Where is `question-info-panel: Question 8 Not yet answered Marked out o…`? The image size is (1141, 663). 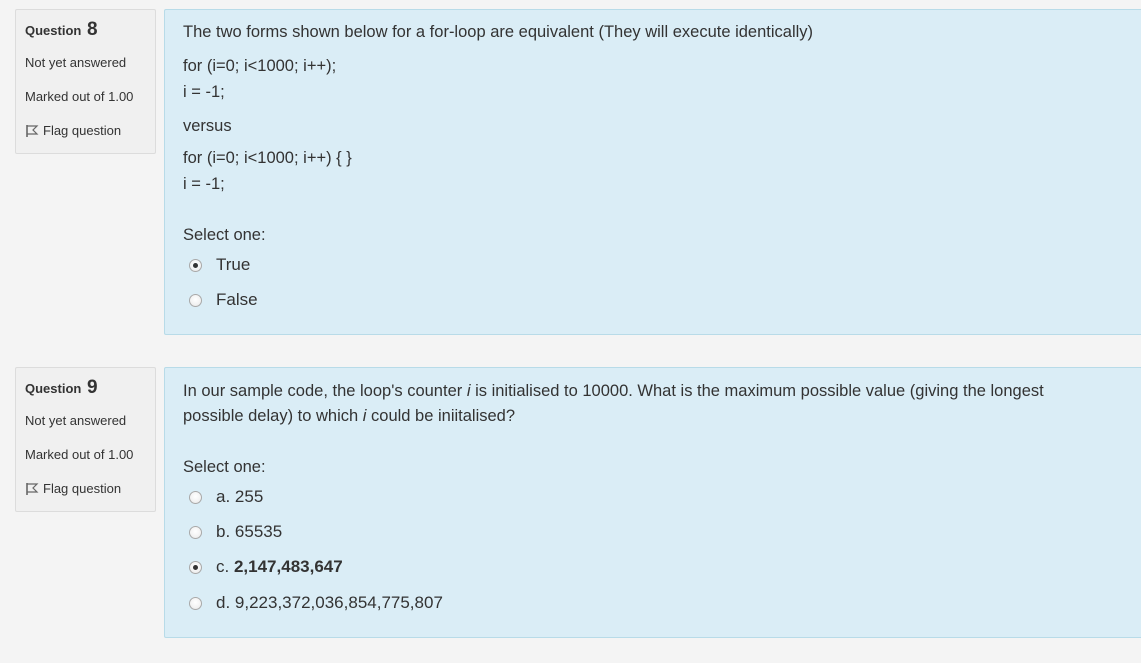
question-info-panel: Question 8 Not yet answered Marked out o… is located at coordinates (85, 81).